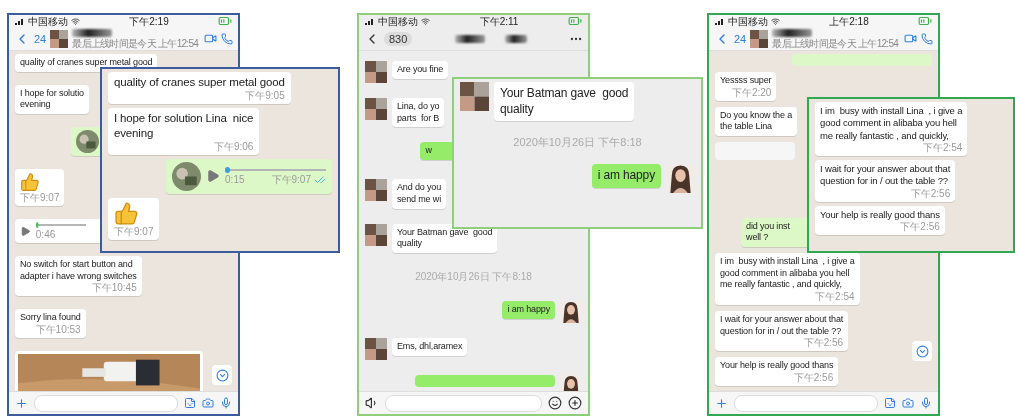  What do you see at coordinates (418, 113) in the screenshot?
I see `message-text: Lina, do yo parts for B` at bounding box center [418, 113].